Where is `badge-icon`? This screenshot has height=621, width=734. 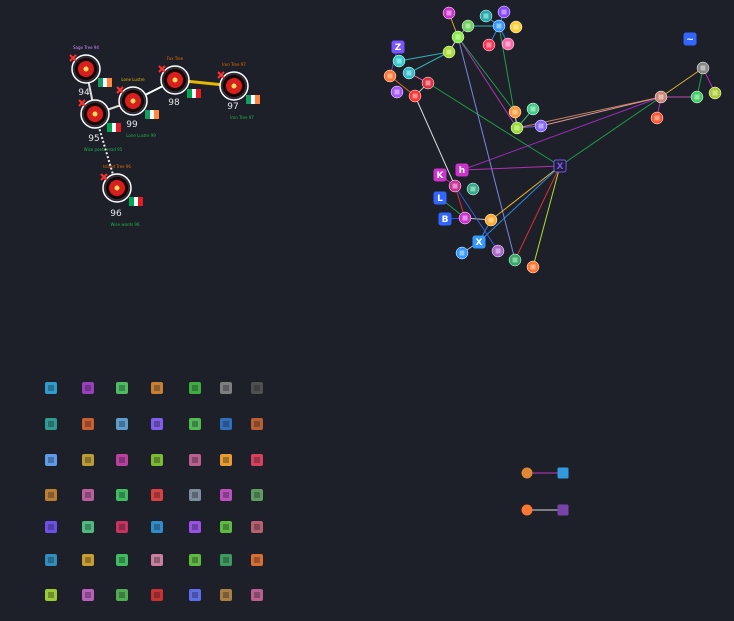
badge-icon is located at coordinates (257, 595).